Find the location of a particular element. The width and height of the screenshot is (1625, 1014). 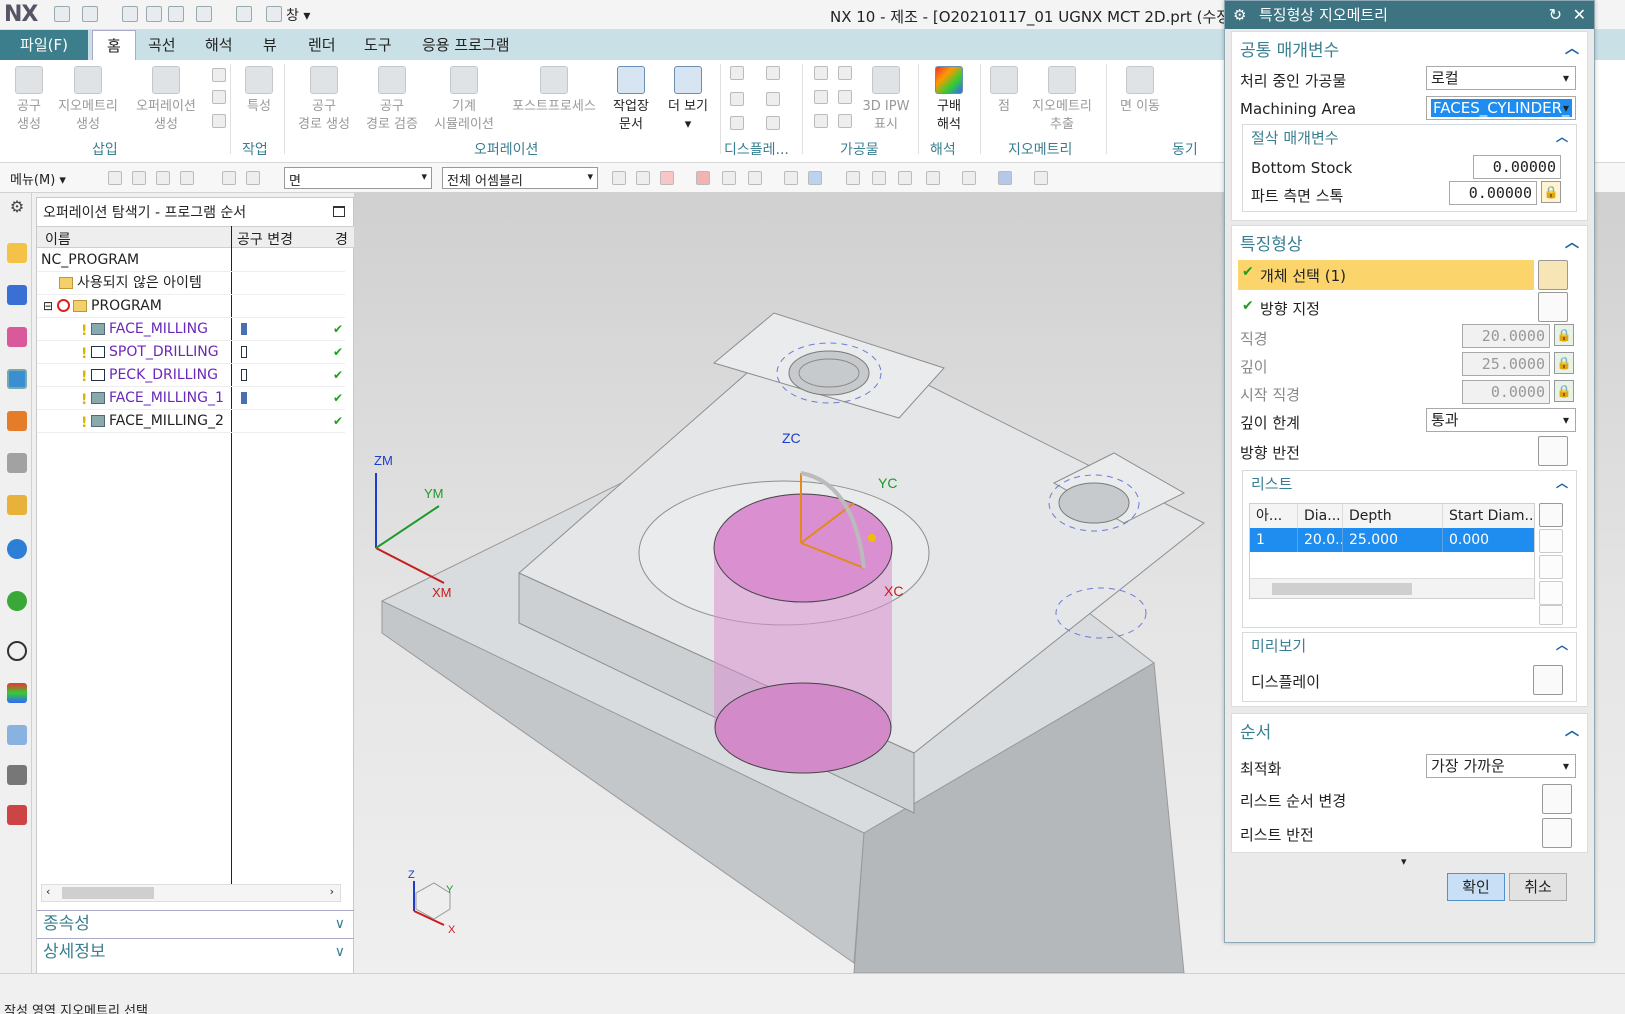

create-geometry-button: 지오메트리 생성 is located at coordinates (88, 100).